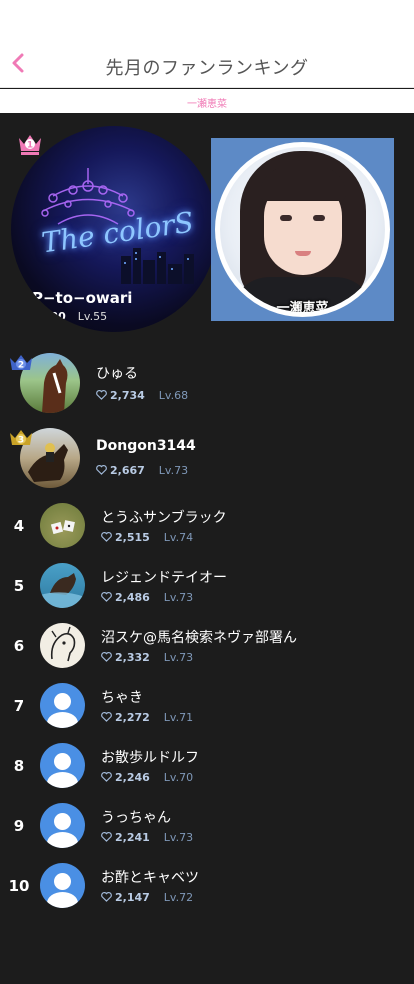 This screenshot has height=984, width=414. Describe the element at coordinates (127, 470) in the screenshot. I see `heart-count: 2,667` at that location.